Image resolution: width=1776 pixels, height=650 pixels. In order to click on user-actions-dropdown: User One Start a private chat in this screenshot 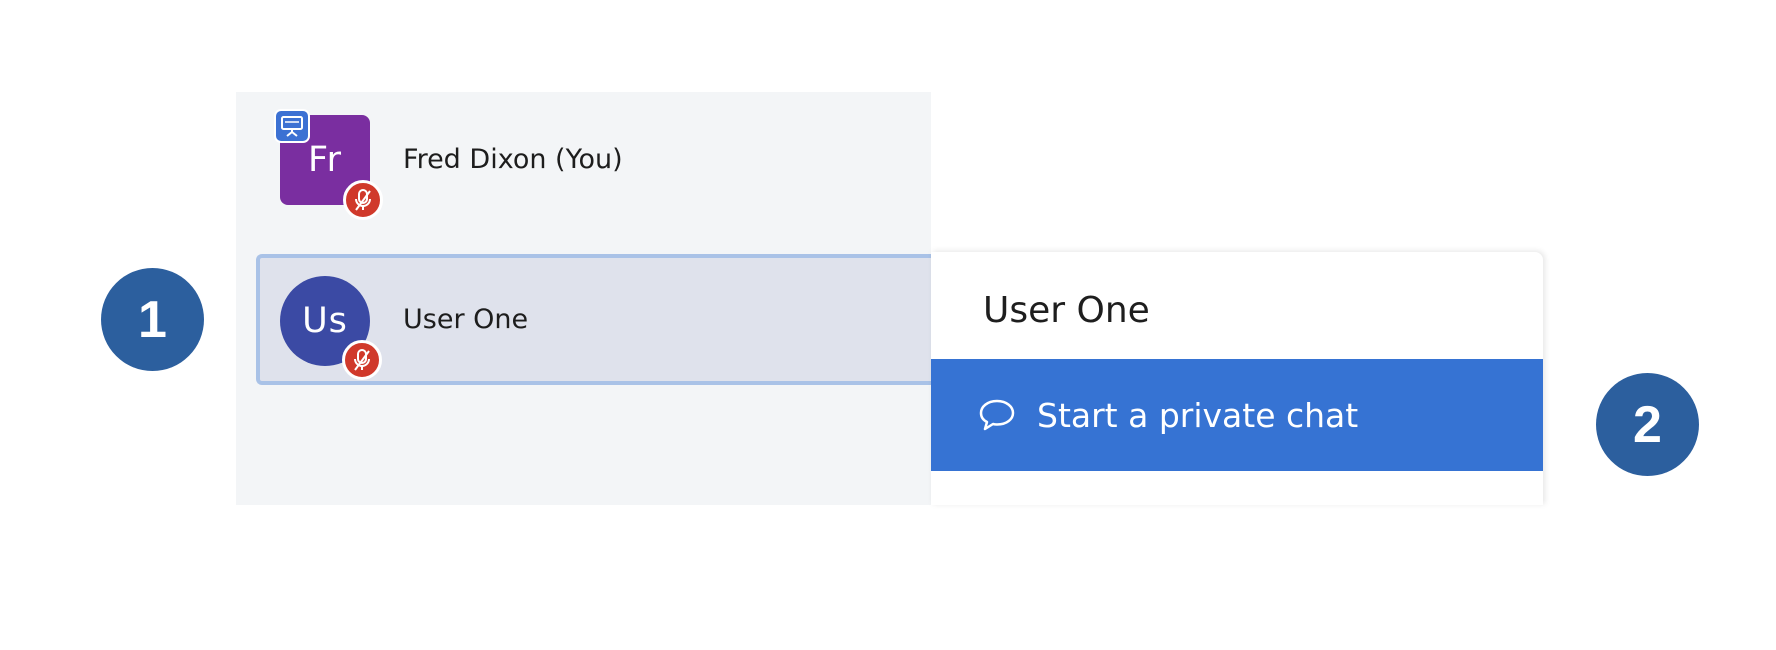, I will do `click(1237, 378)`.